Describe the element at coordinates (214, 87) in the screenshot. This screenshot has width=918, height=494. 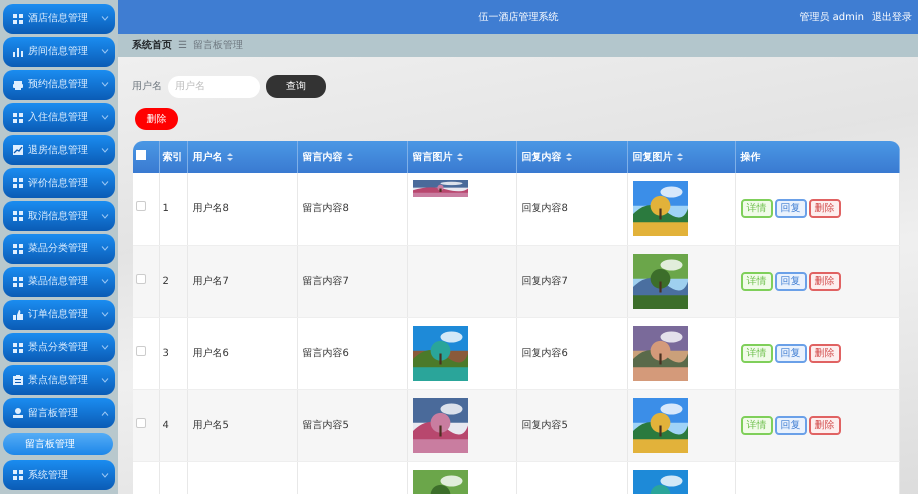
I see `search-field: 用户名` at that location.